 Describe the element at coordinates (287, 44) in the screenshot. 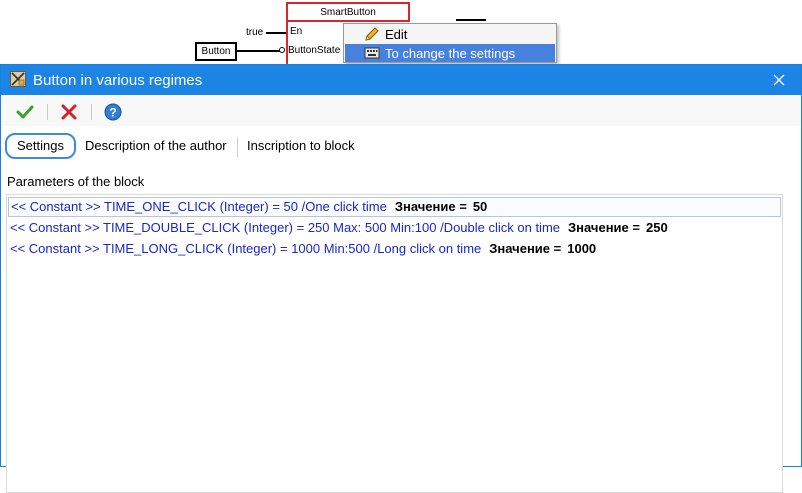

I see `block-outline` at that location.